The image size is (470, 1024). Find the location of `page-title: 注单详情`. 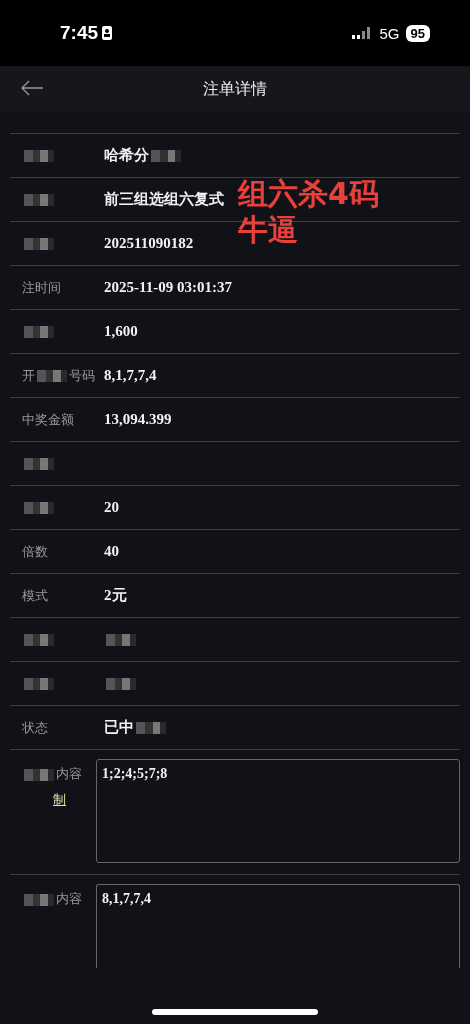

page-title: 注单详情 is located at coordinates (235, 89).